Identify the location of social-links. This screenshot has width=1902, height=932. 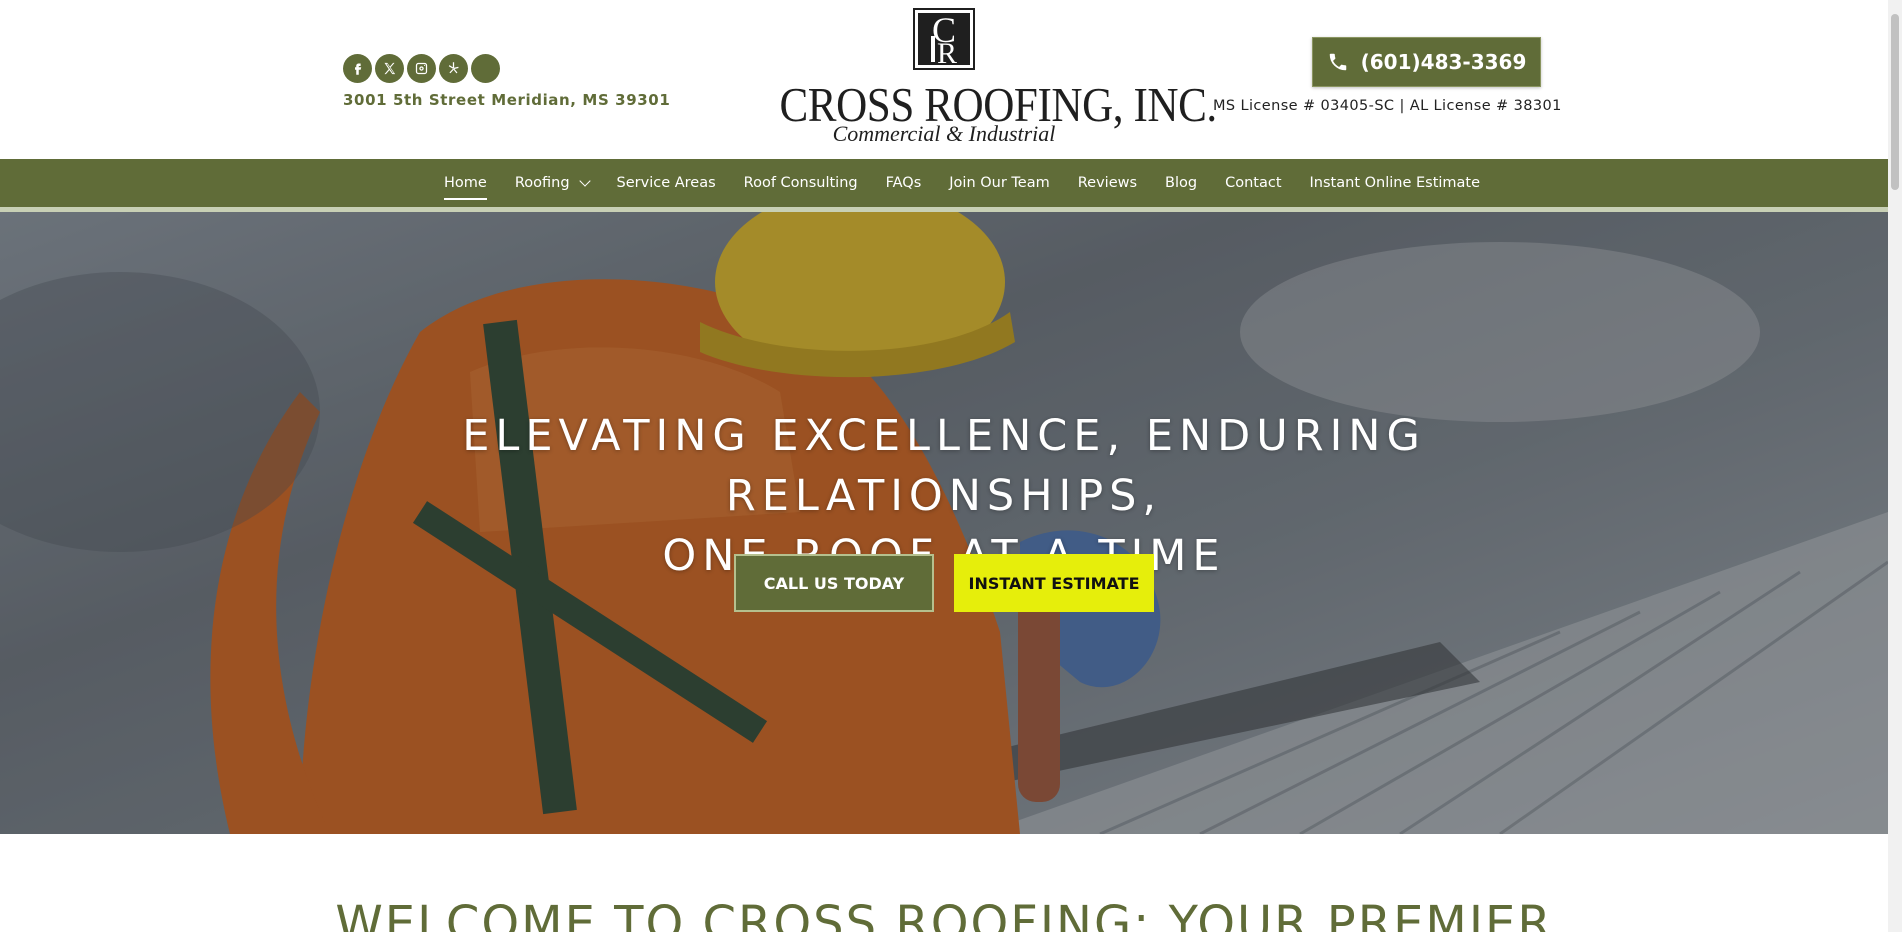
(421, 68).